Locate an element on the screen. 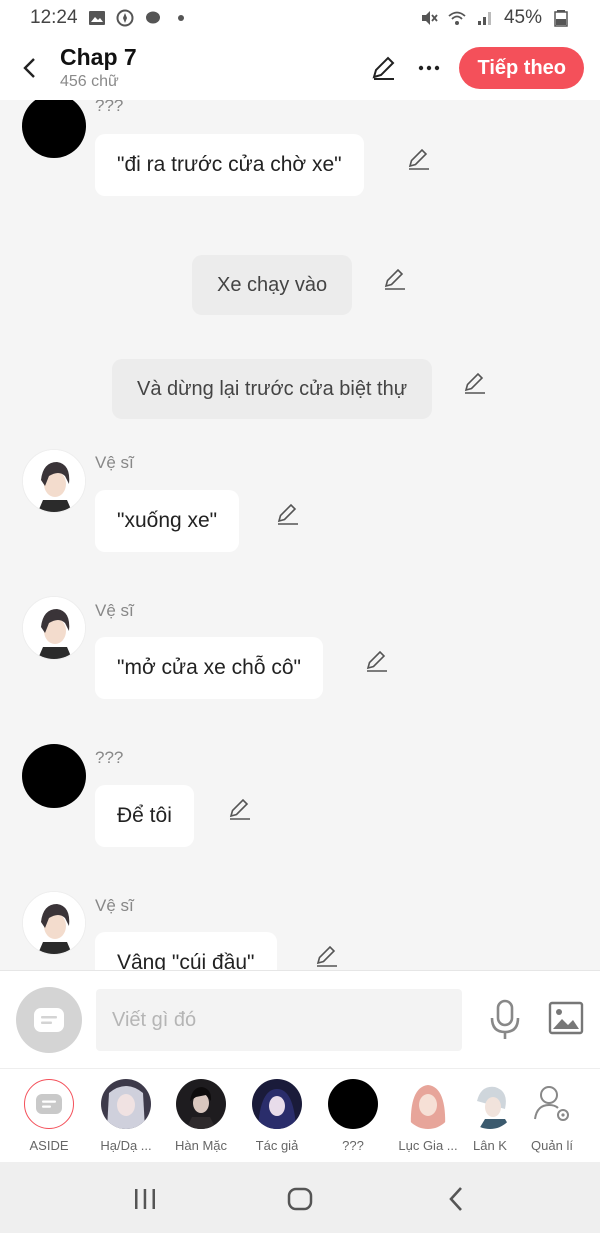 This screenshot has width=600, height=1233. character-label: ASIDE is located at coordinates (49, 1145).